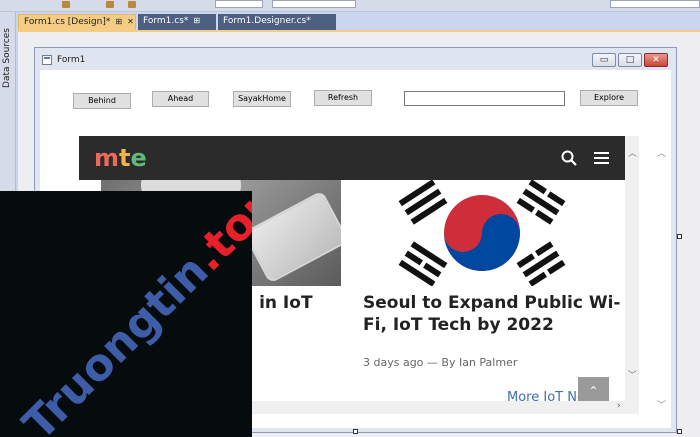 This screenshot has width=700, height=437. I want to click on behind-button: Behind, so click(102, 101).